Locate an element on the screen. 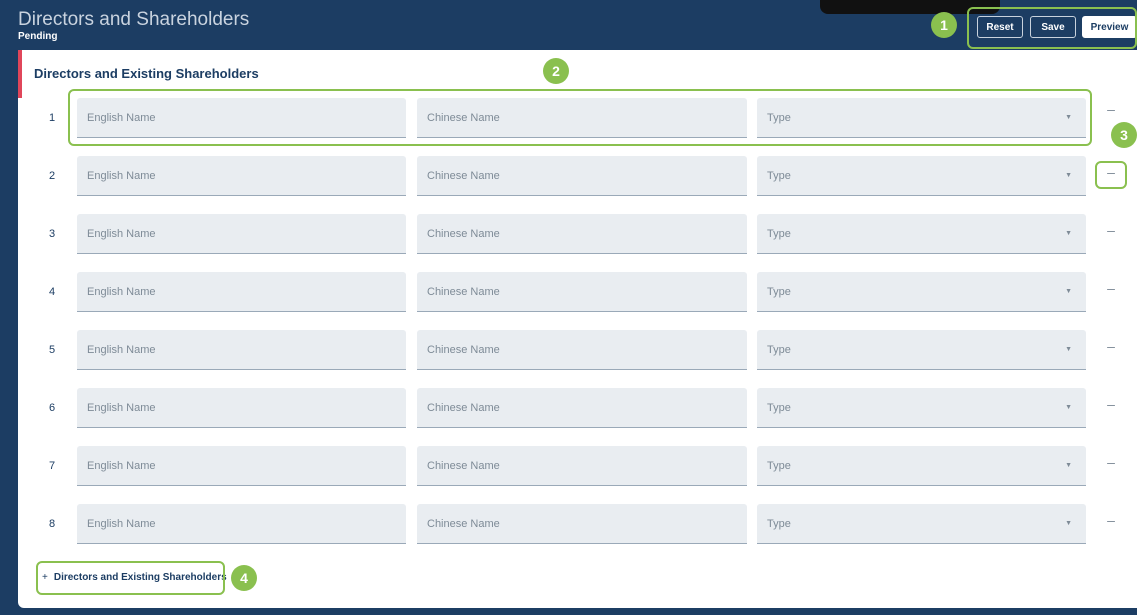 This screenshot has height=615, width=1137. row-number: 2 is located at coordinates (52, 176).